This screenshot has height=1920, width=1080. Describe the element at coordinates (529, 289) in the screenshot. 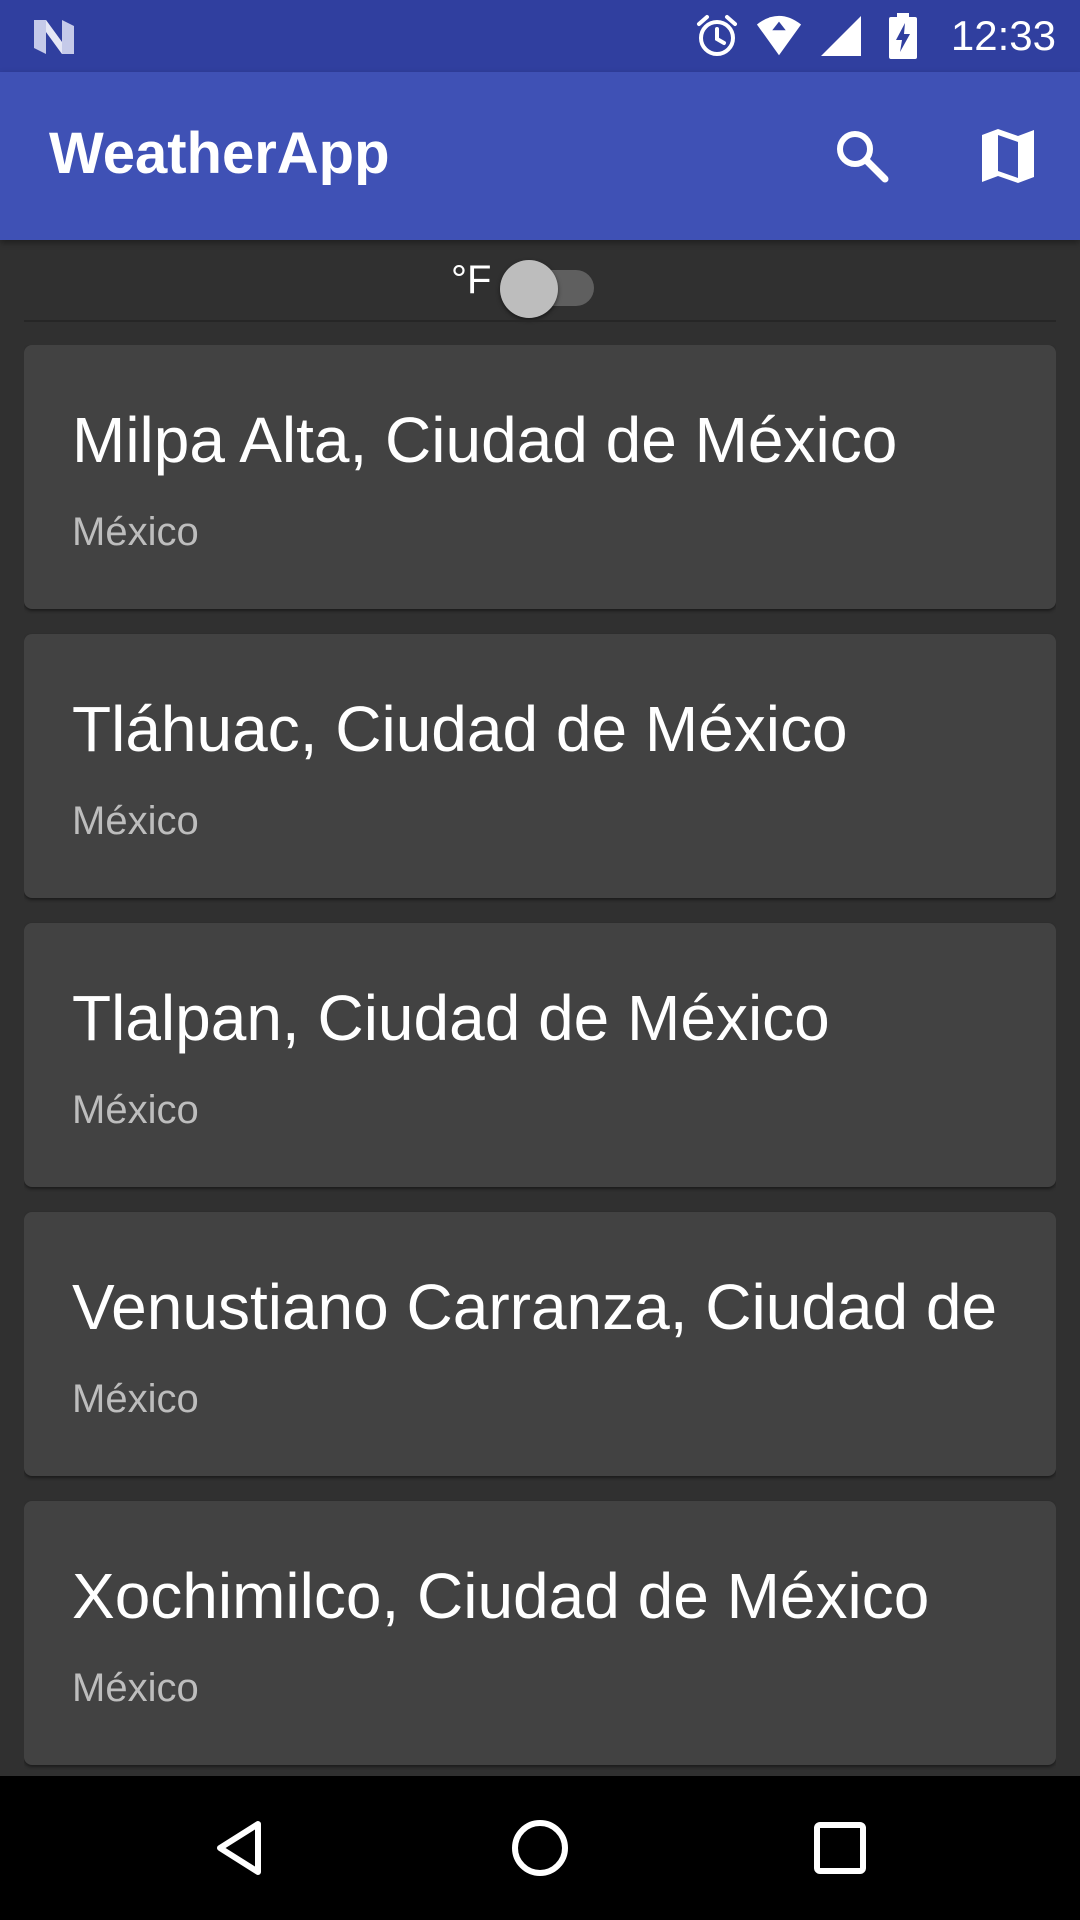

I see `switch-thumb` at that location.